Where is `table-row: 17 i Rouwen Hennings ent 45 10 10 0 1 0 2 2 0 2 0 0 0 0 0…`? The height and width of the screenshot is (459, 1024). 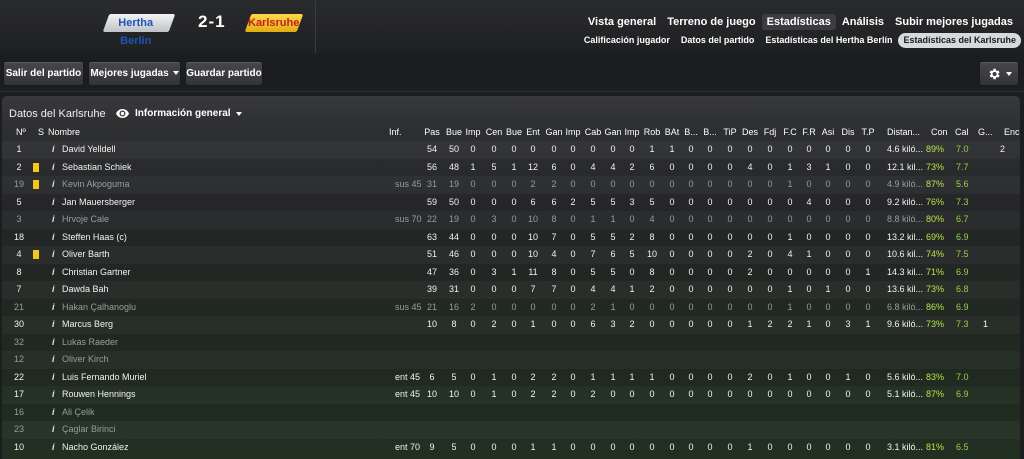
table-row: 17 i Rouwen Hennings ent 45 10 10 0 1 0 2 2 0 2 0 0 0 0 0… is located at coordinates (511, 395).